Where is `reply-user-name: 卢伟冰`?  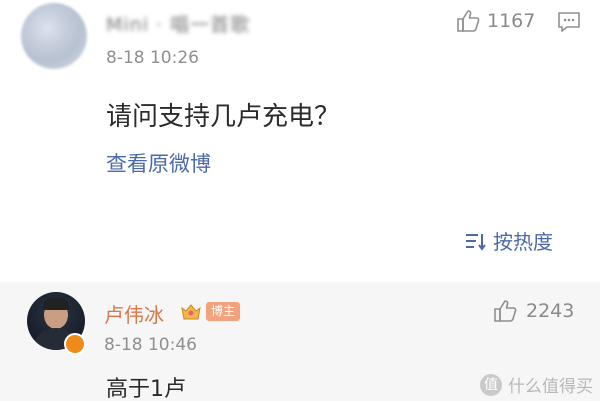
reply-user-name: 卢伟冰 is located at coordinates (134, 313).